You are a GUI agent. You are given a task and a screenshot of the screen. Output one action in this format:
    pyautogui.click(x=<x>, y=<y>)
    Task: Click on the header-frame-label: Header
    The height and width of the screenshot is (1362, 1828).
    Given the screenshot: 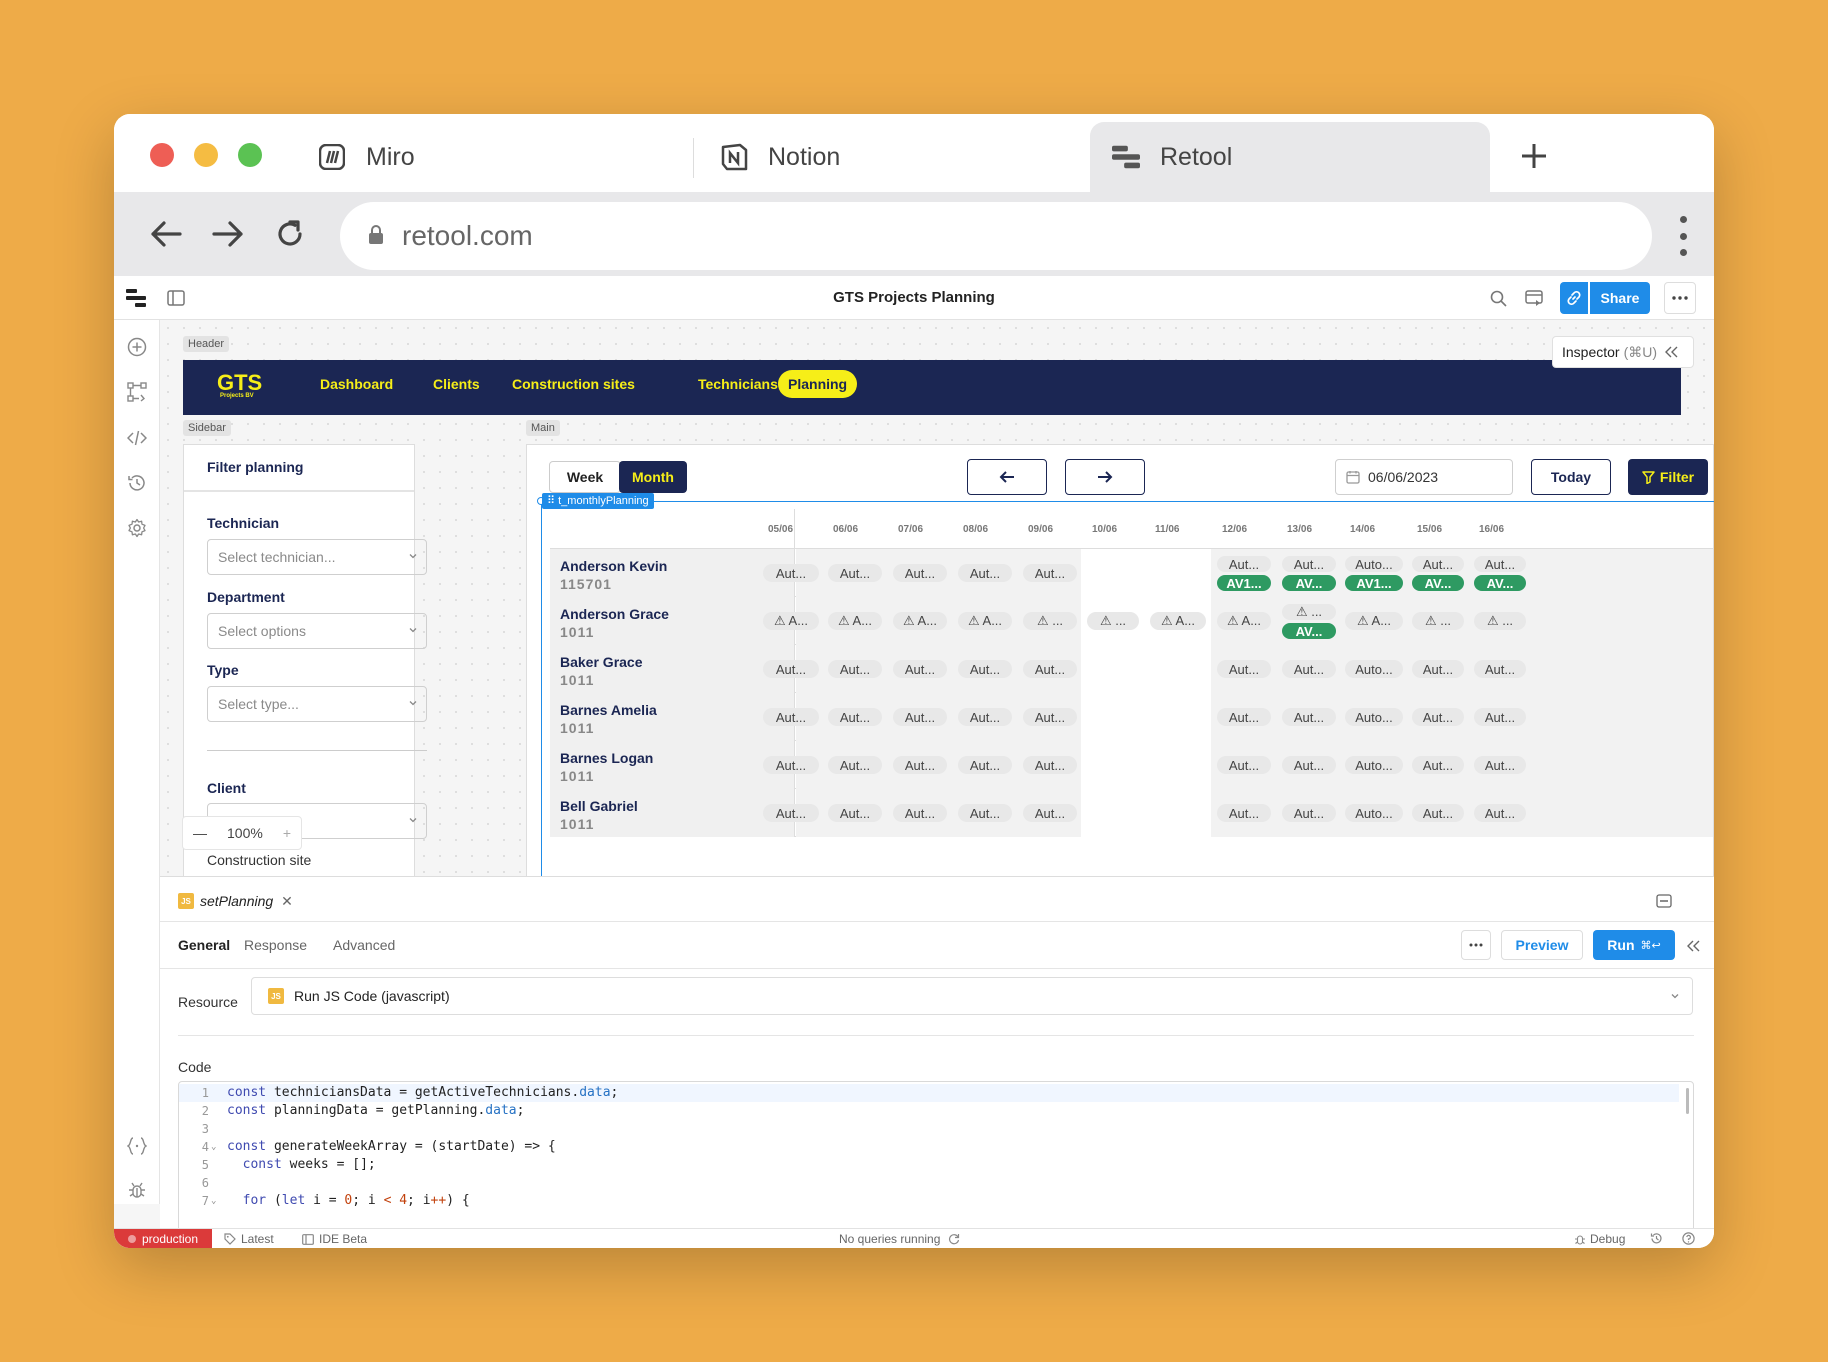 What is the action you would take?
    pyautogui.click(x=206, y=344)
    